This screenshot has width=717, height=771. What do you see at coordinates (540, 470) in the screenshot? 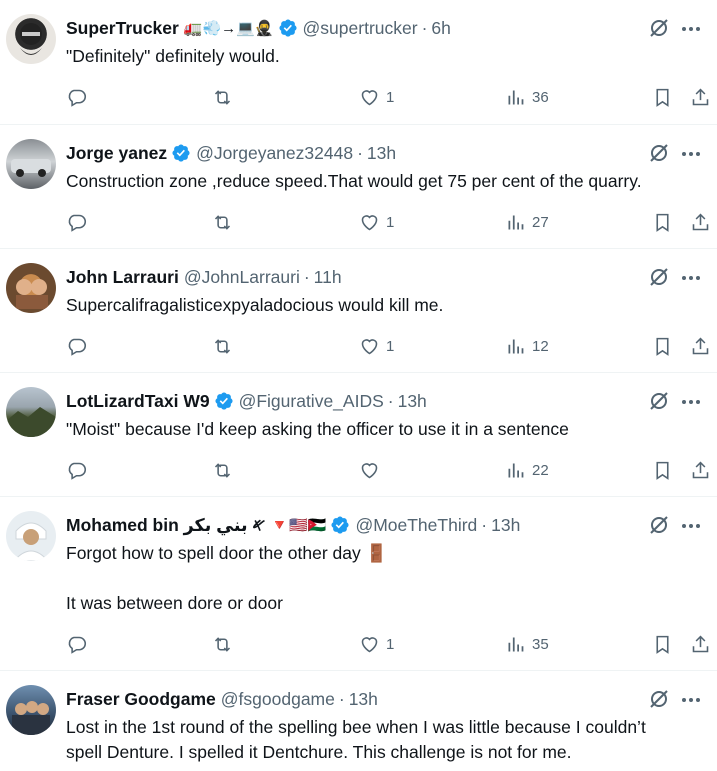
I see `view-count: 22` at bounding box center [540, 470].